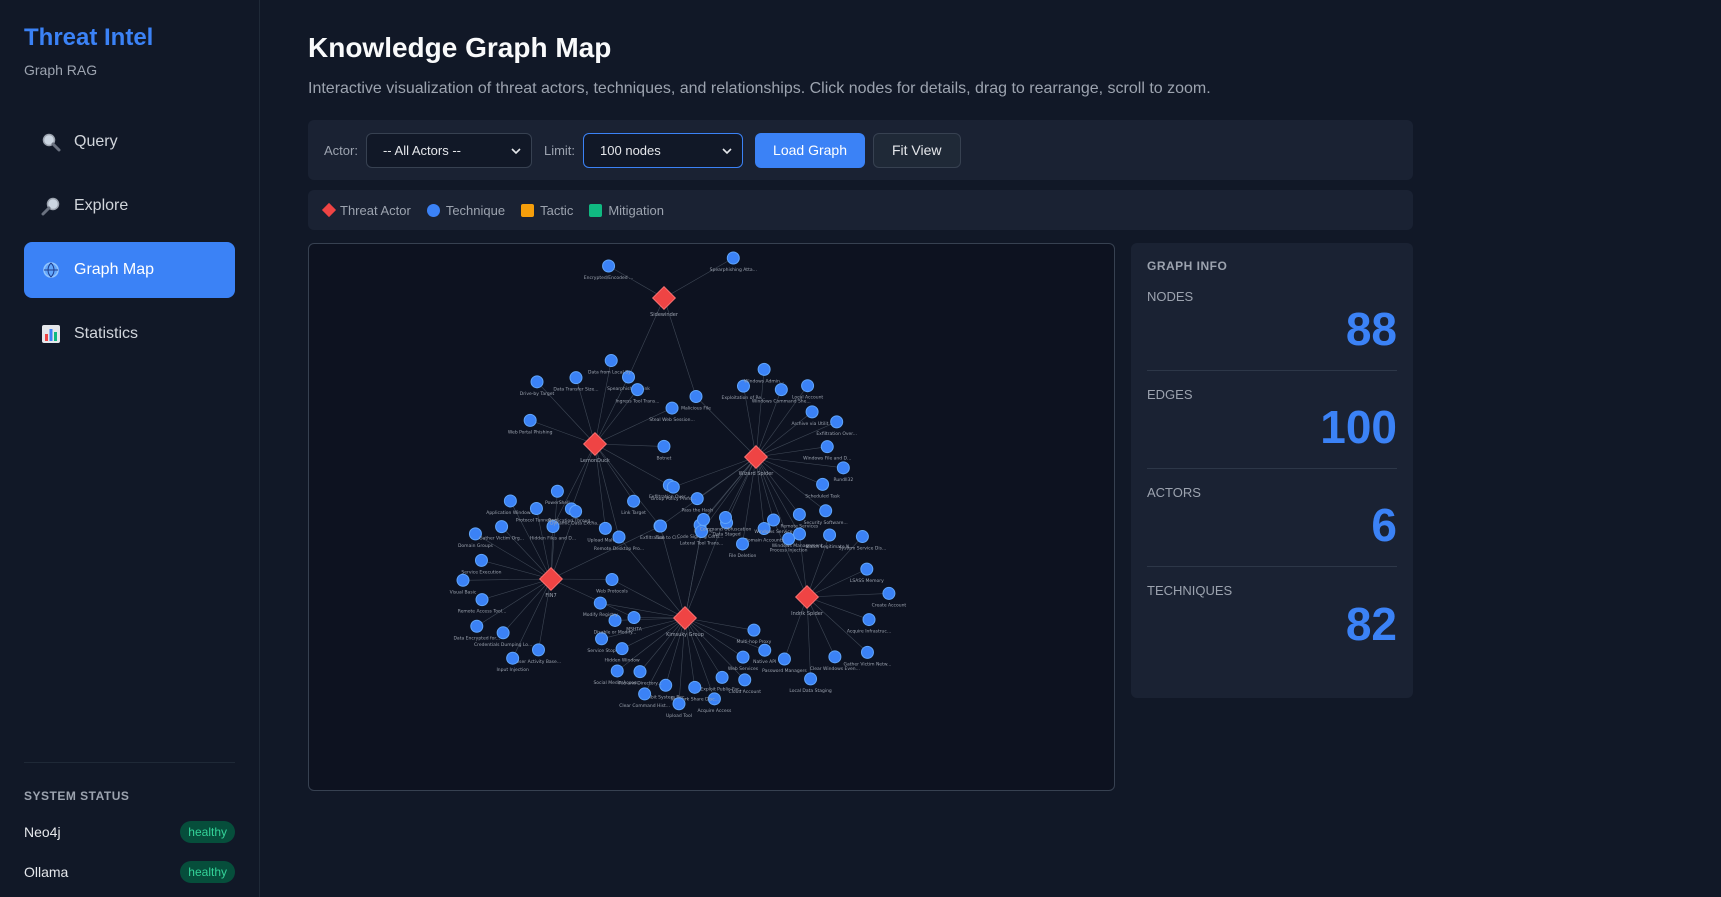 The image size is (1721, 897). I want to click on technique-node: Service Execution, so click(481, 564).